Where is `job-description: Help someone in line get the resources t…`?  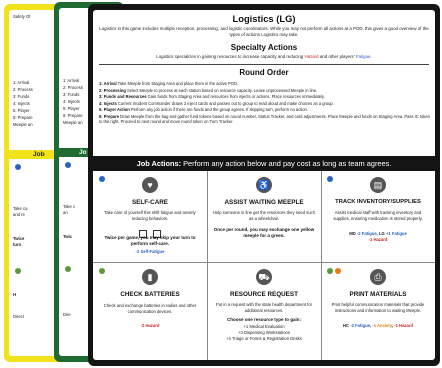 job-description: Help someone in line get the resources t… is located at coordinates (264, 215).